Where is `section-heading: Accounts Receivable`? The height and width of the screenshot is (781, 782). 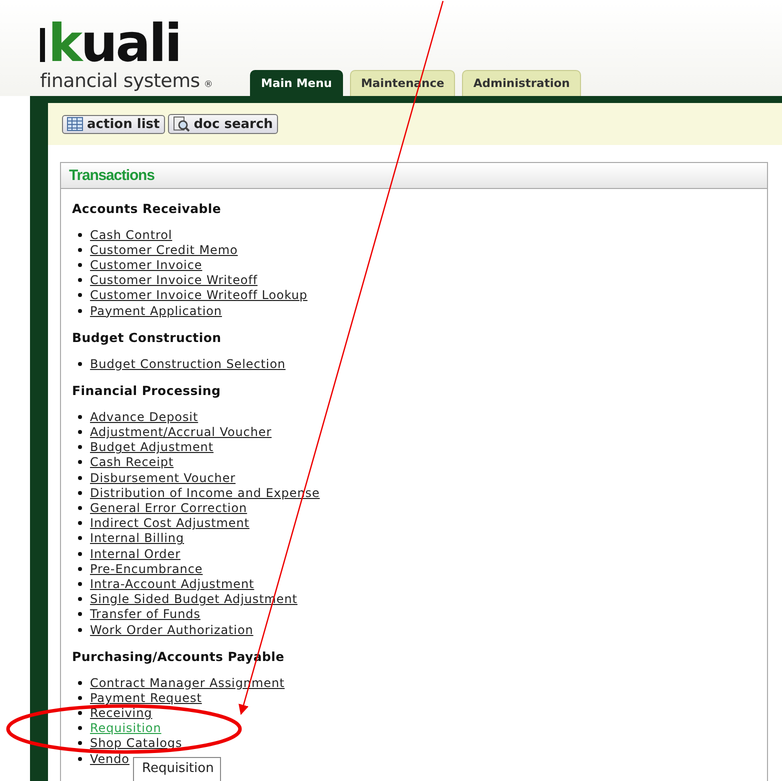 section-heading: Accounts Receivable is located at coordinates (147, 208).